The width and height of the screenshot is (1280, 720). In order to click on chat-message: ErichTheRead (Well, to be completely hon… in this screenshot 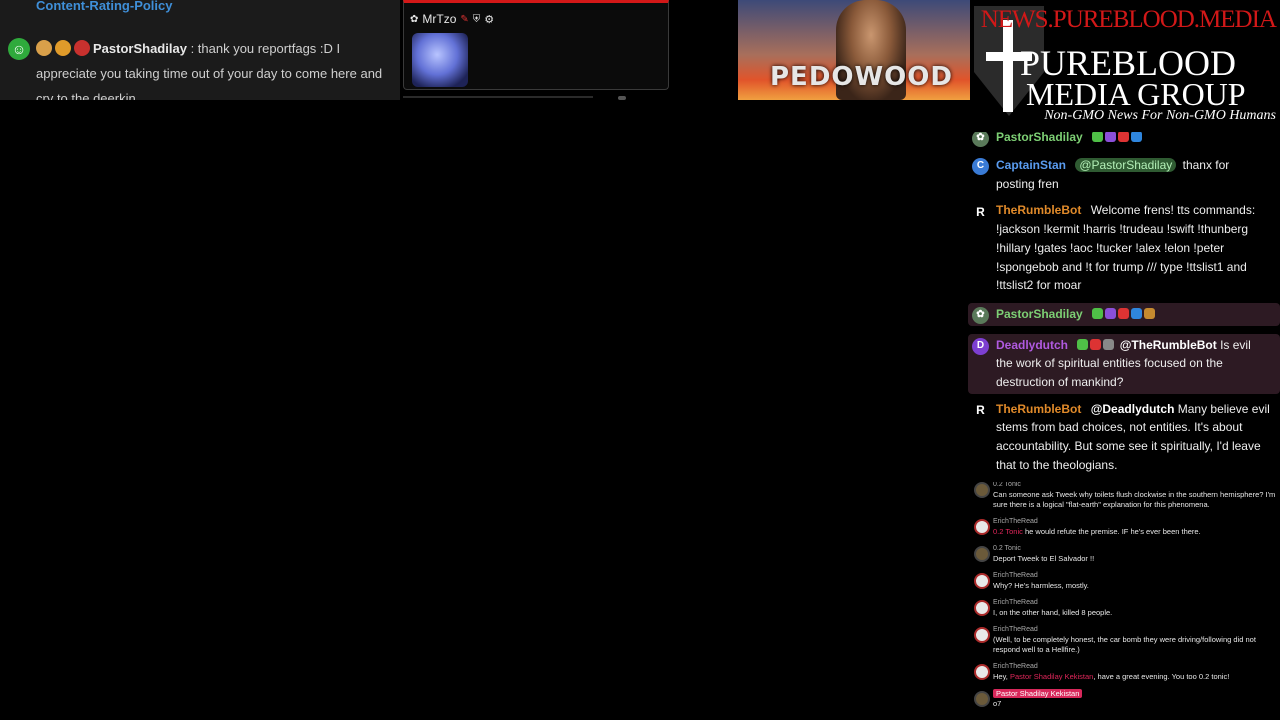, I will do `click(1124, 640)`.